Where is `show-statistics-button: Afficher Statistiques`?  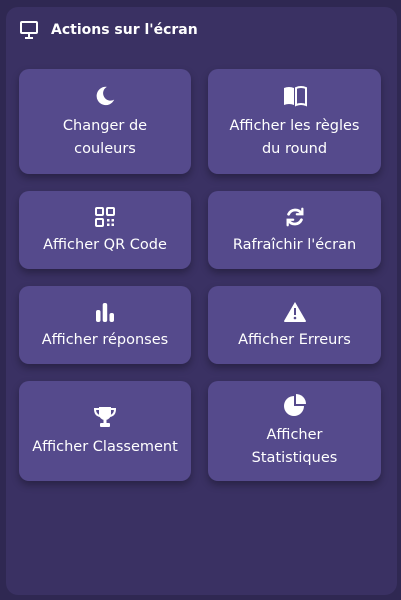 show-statistics-button: Afficher Statistiques is located at coordinates (294, 431).